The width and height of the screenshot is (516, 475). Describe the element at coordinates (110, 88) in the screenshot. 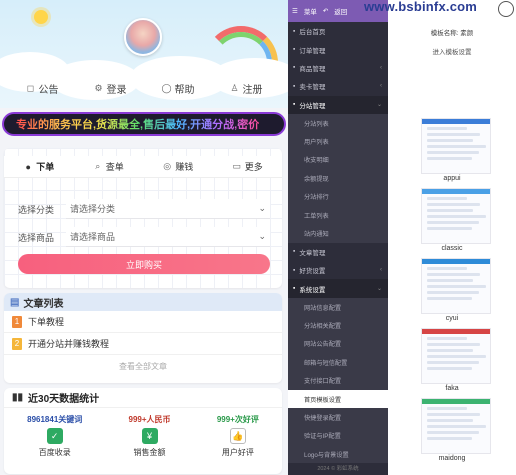

I see `nav-login: ⚙ 登录` at that location.